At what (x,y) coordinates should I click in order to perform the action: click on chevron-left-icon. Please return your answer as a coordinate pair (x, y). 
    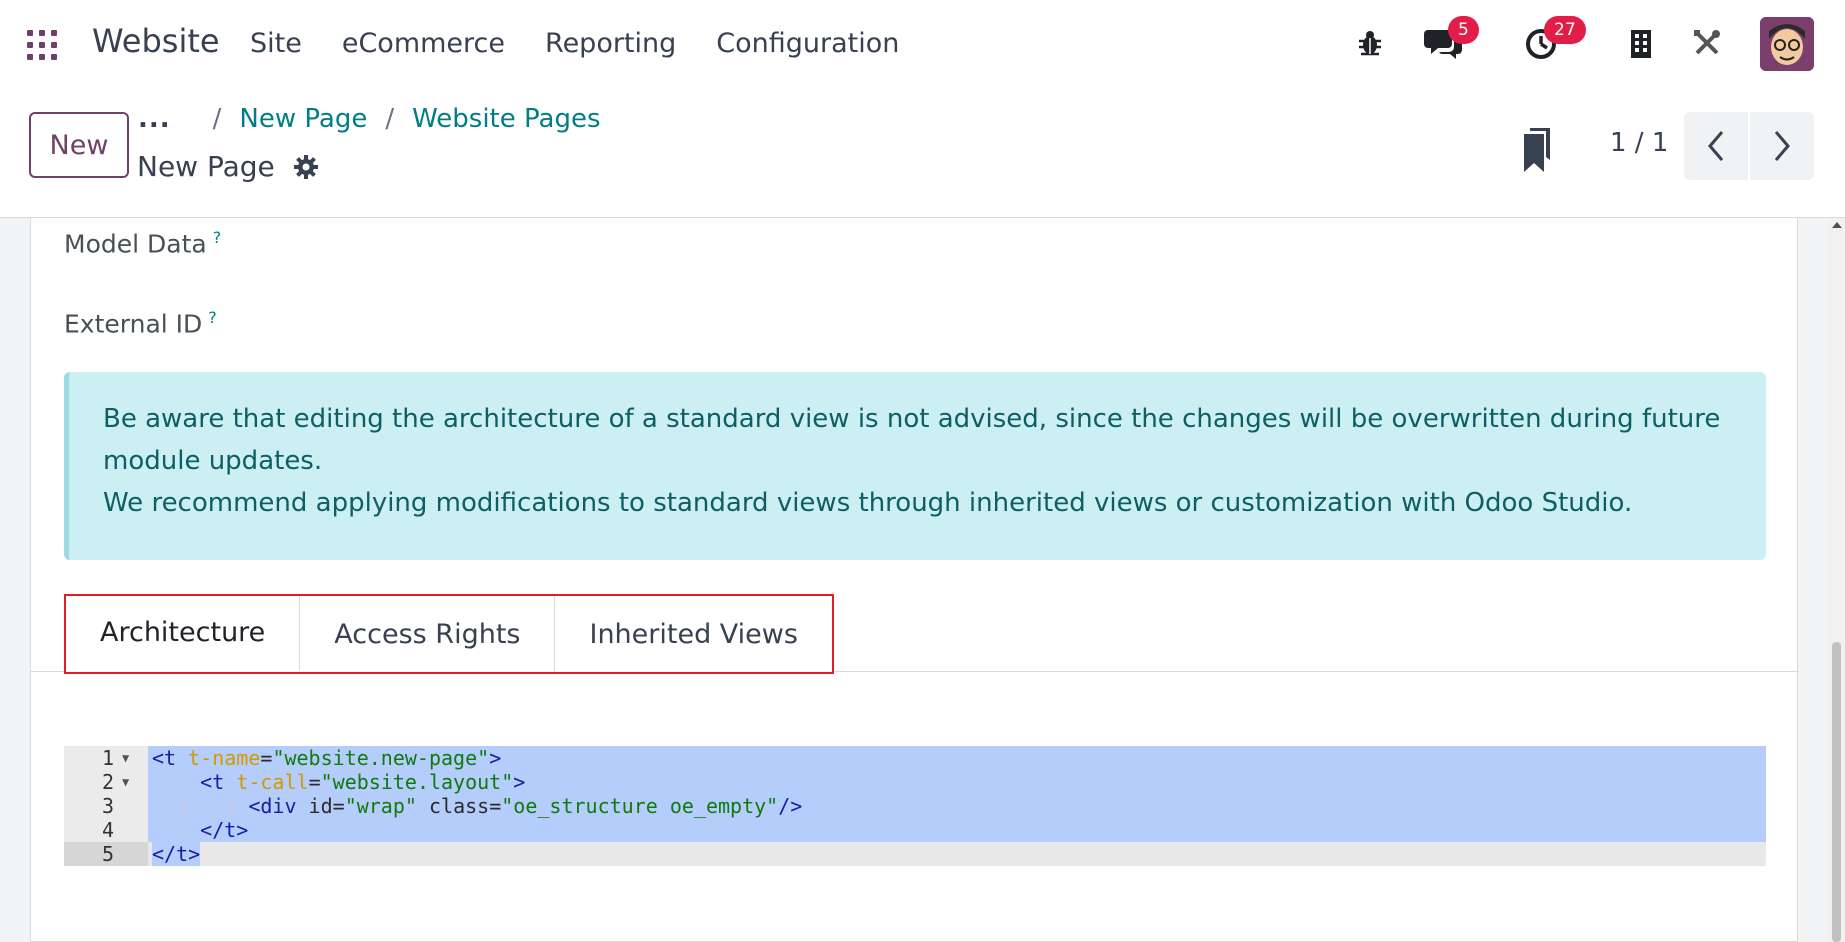
    Looking at the image, I should click on (1716, 146).